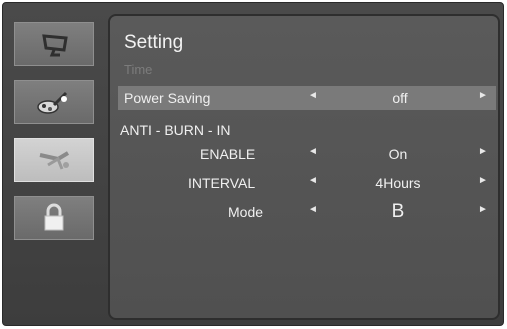 This screenshot has height=329, width=507. Describe the element at coordinates (138, 69) in the screenshot. I see `menu-item-time: Time` at that location.